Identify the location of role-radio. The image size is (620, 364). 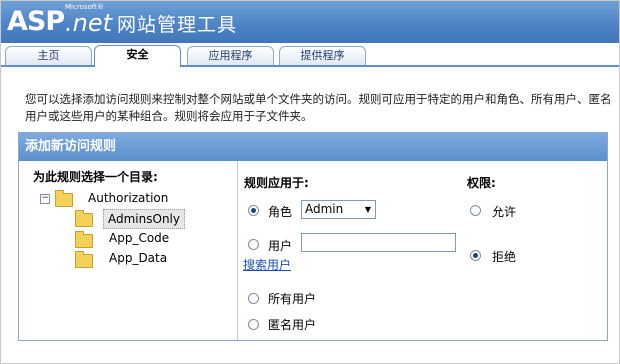
(253, 210).